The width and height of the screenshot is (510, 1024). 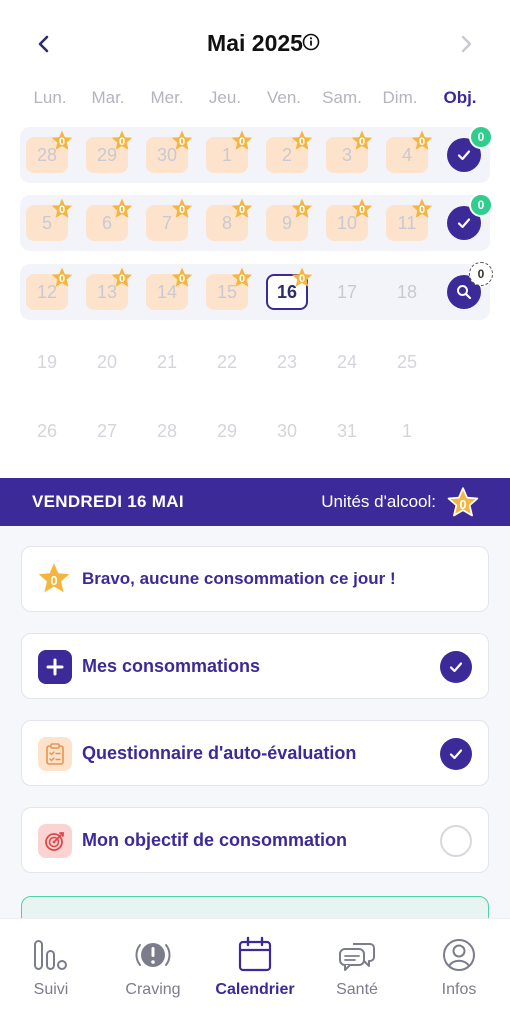 What do you see at coordinates (55, 667) in the screenshot?
I see `plus-icon` at bounding box center [55, 667].